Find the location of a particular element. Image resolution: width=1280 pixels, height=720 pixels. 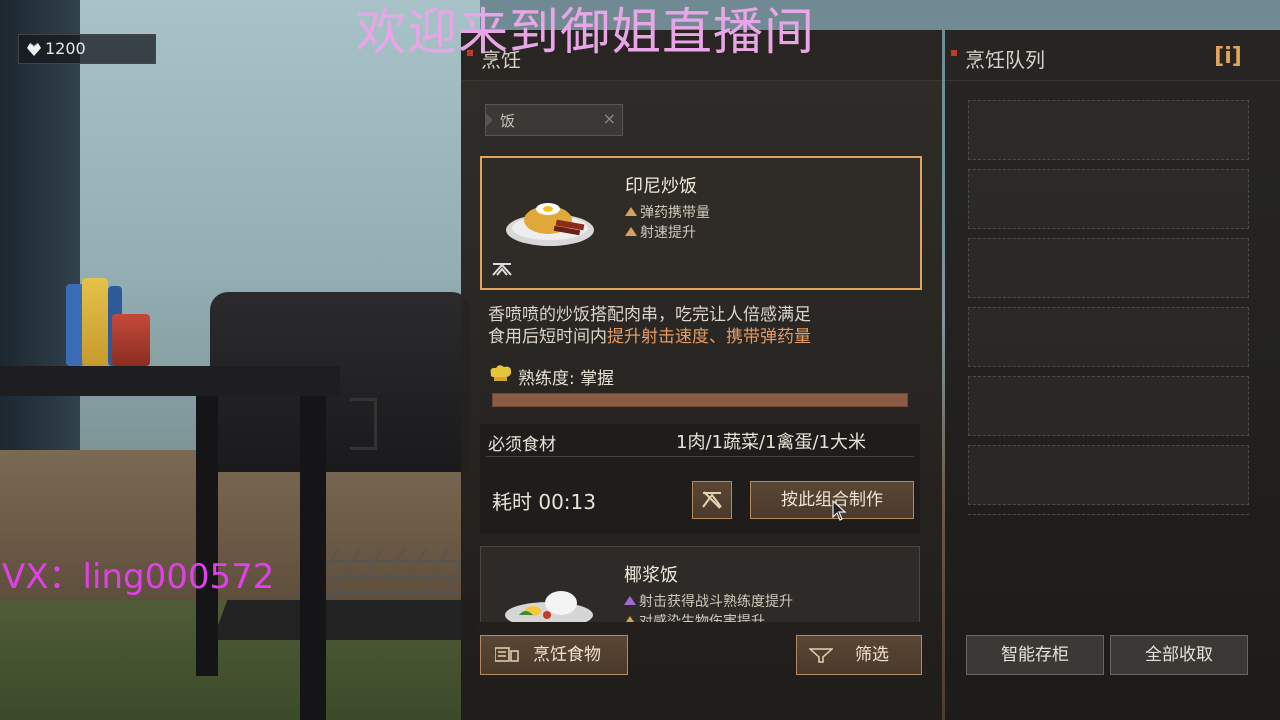

stream-contact-banner: VX：ling000572 is located at coordinates (138, 577).